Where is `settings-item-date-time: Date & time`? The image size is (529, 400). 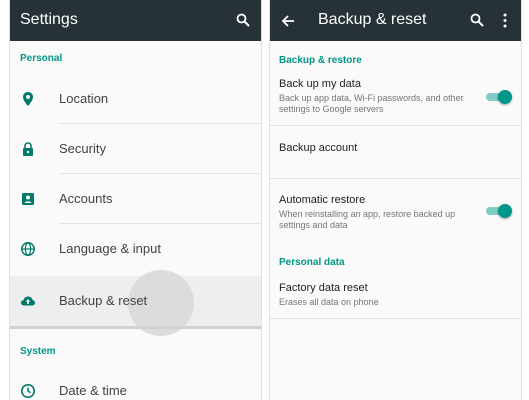 settings-item-date-time: Date & time is located at coordinates (135, 383).